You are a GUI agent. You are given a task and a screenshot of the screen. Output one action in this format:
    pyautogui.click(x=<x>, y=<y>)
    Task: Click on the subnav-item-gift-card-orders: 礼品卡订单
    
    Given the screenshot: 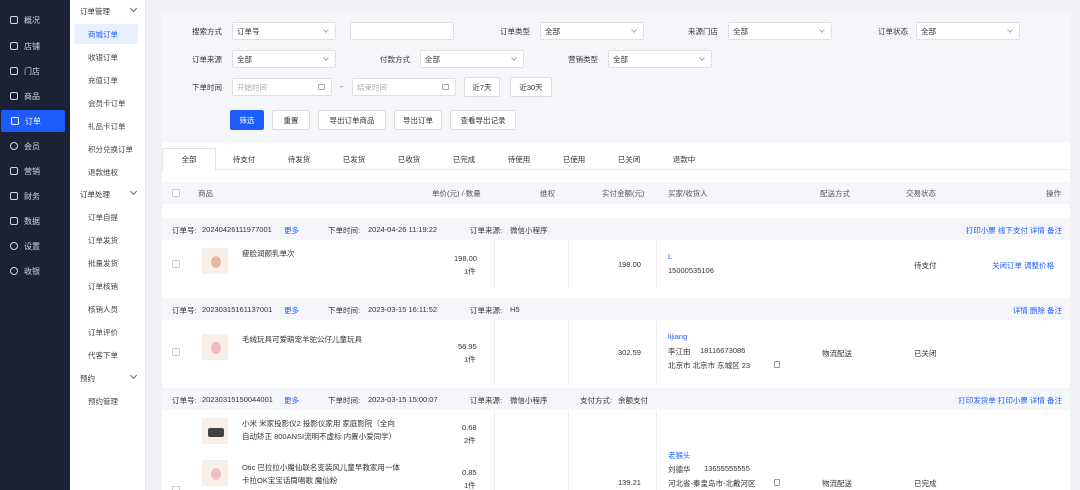 What is the action you would take?
    pyautogui.click(x=108, y=126)
    